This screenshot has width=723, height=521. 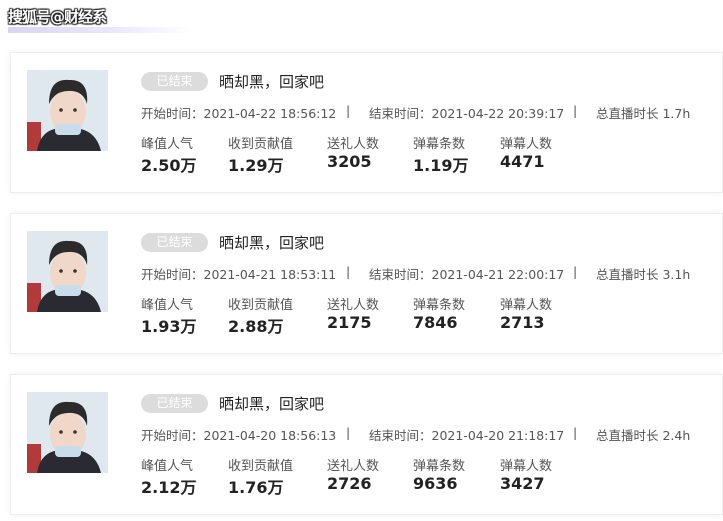 I want to click on stat-value-peak: 1.93万, so click(x=169, y=326).